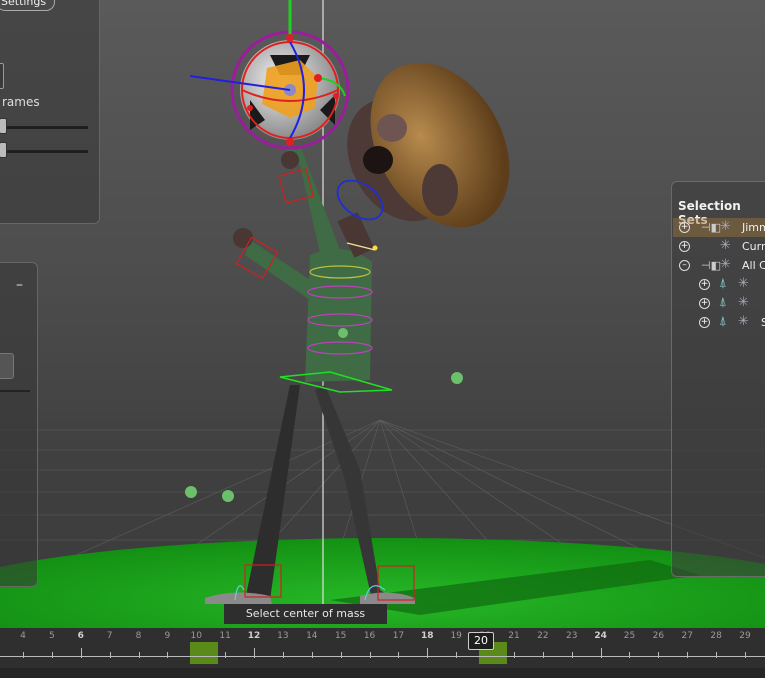 The width and height of the screenshot is (765, 678). What do you see at coordinates (382, 656) in the screenshot?
I see `timeline-track-line` at bounding box center [382, 656].